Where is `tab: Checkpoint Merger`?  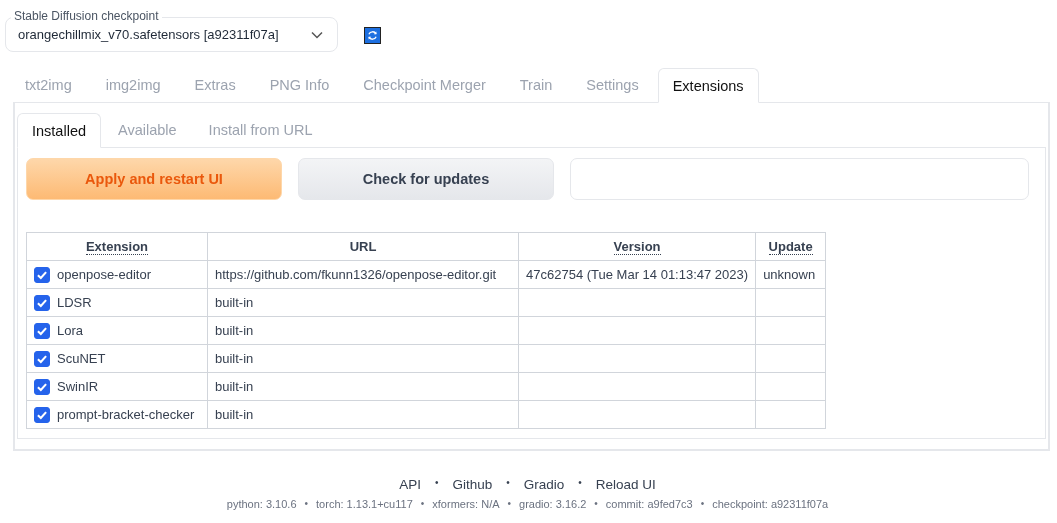 tab: Checkpoint Merger is located at coordinates (424, 84).